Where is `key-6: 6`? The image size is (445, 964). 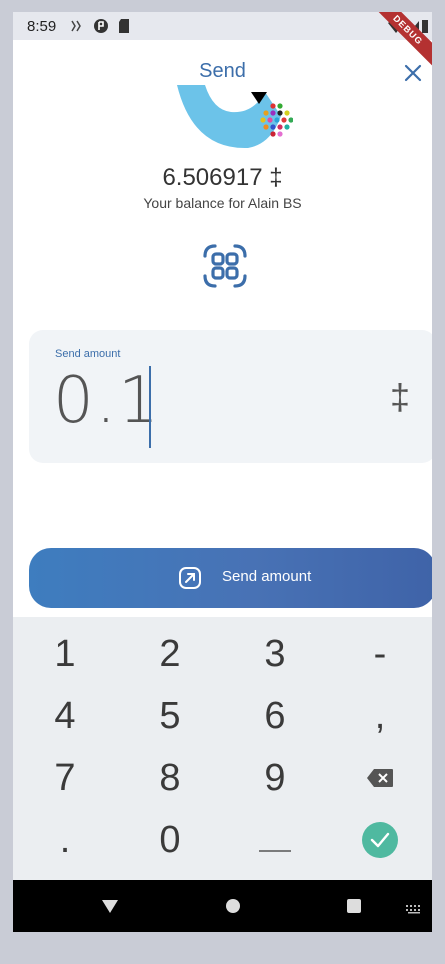
key-6: 6 is located at coordinates (275, 716).